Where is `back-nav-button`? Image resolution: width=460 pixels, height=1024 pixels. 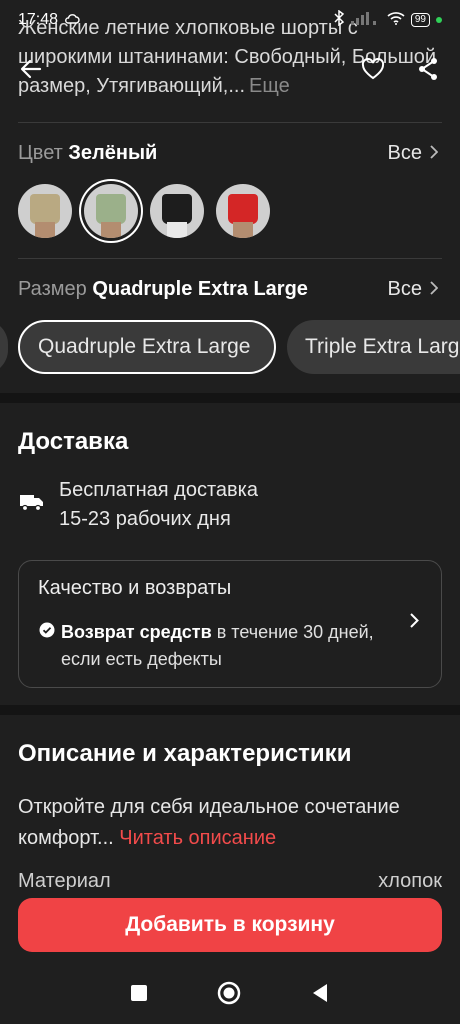
back-nav-button is located at coordinates (320, 995).